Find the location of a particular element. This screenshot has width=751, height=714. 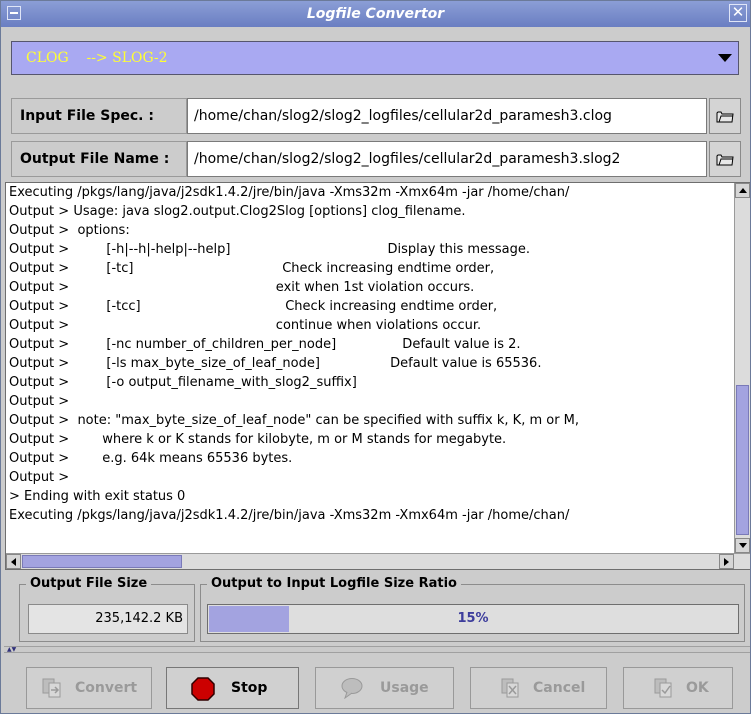

speech-bubble-icon is located at coordinates (352, 688).